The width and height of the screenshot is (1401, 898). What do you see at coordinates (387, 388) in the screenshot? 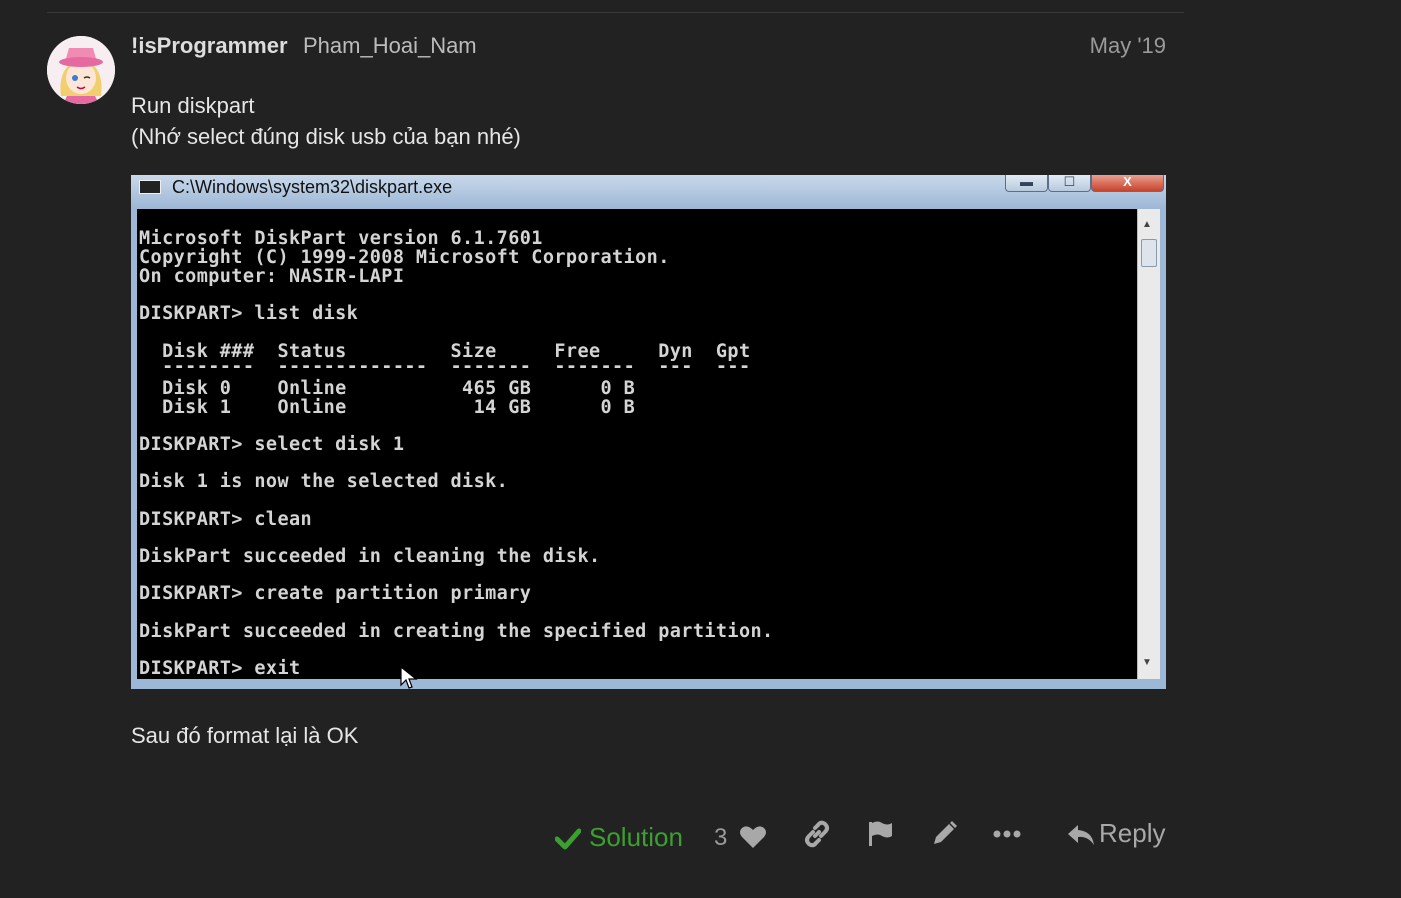
I see `console-line: Disk 0 Online 465 GB 0 B` at bounding box center [387, 388].